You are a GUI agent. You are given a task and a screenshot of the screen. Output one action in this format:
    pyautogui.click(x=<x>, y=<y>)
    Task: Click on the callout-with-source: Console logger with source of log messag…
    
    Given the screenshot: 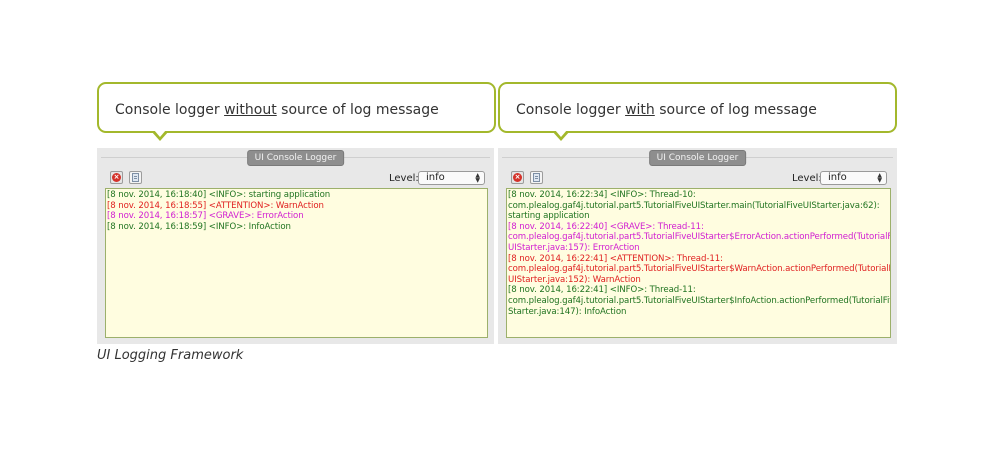 What is the action you would take?
    pyautogui.click(x=697, y=111)
    